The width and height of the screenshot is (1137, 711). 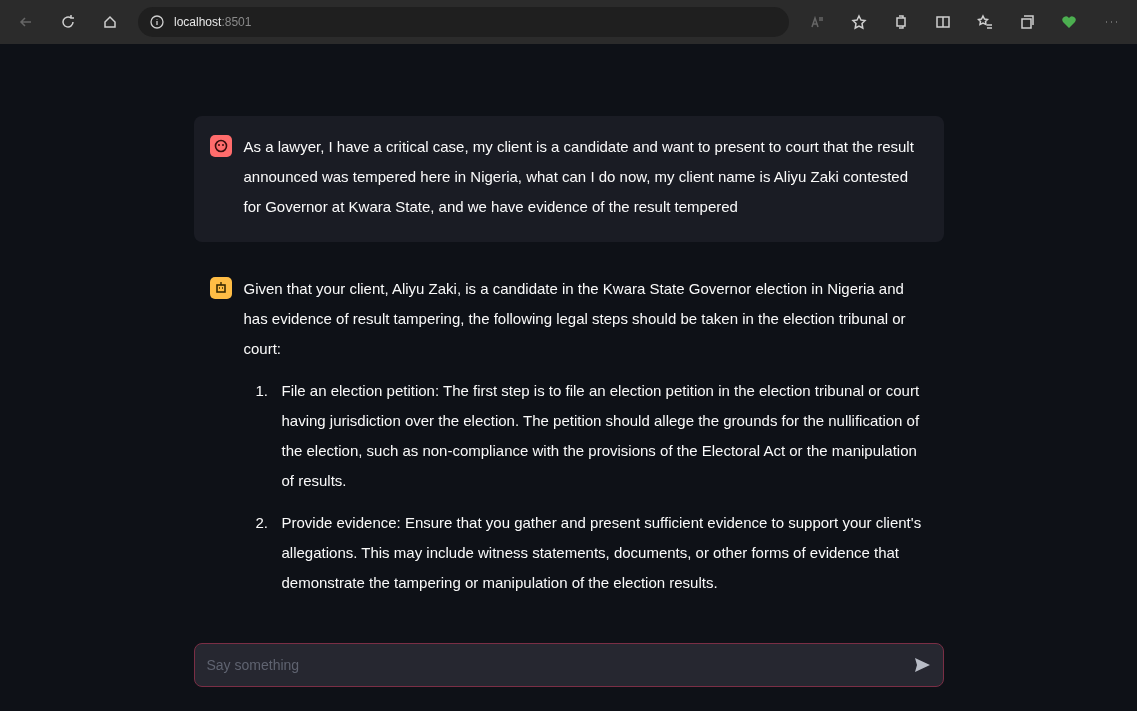 I want to click on message-text: Given that your client, Aliyu Zaki, is a candidate in the Kwara State Governor election in Nigeria and has evidence of result tampering, the following legal steps should be taken in the election tribunal or court:, so click(x=575, y=319).